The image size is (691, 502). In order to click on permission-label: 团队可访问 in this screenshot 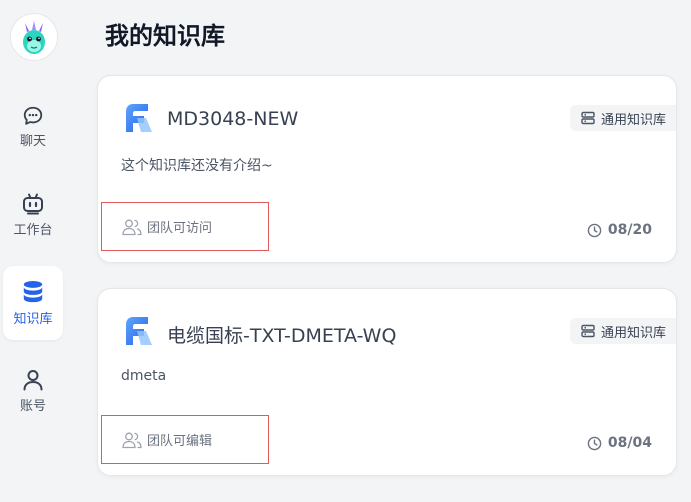, I will do `click(185, 226)`.